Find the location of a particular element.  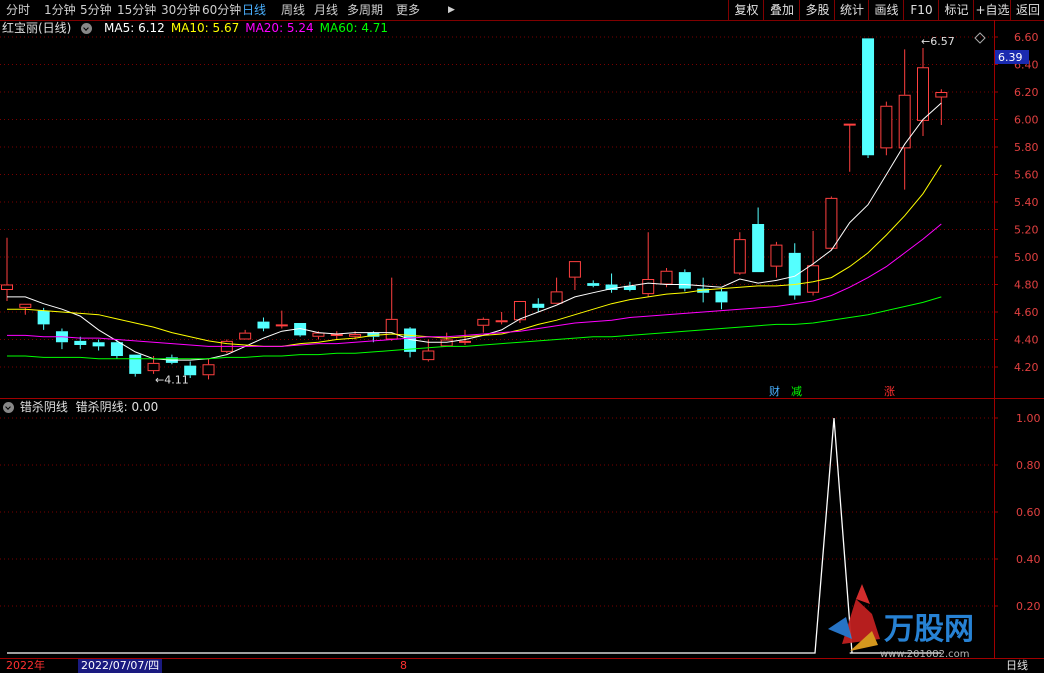

price-tick-label: 5.00 is located at coordinates (1026, 257).